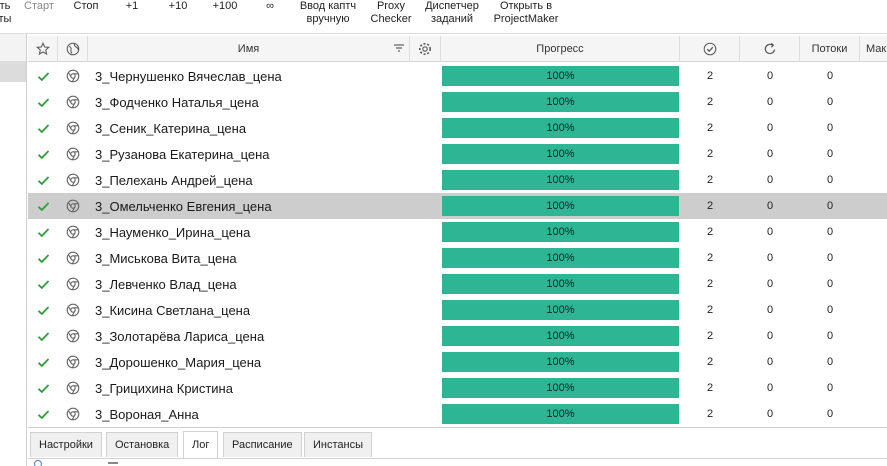 This screenshot has height=466, width=887. What do you see at coordinates (873, 49) in the screenshot?
I see `column-header-max: Мак` at bounding box center [873, 49].